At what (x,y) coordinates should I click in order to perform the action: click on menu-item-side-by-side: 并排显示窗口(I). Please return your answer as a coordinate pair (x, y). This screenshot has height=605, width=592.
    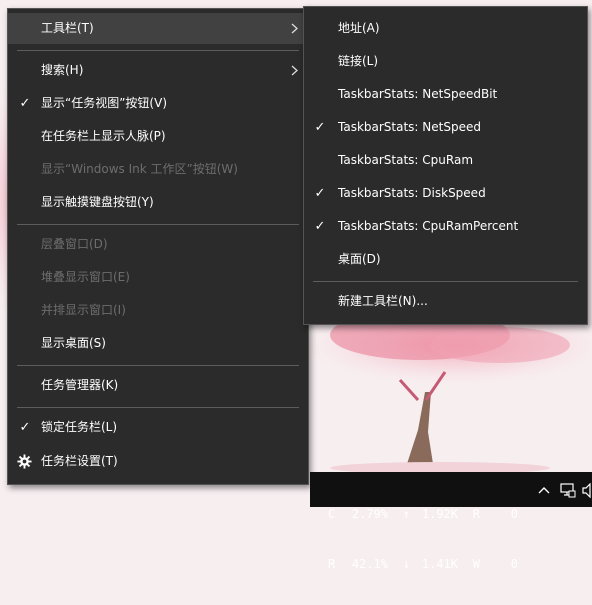
    Looking at the image, I should click on (158, 310).